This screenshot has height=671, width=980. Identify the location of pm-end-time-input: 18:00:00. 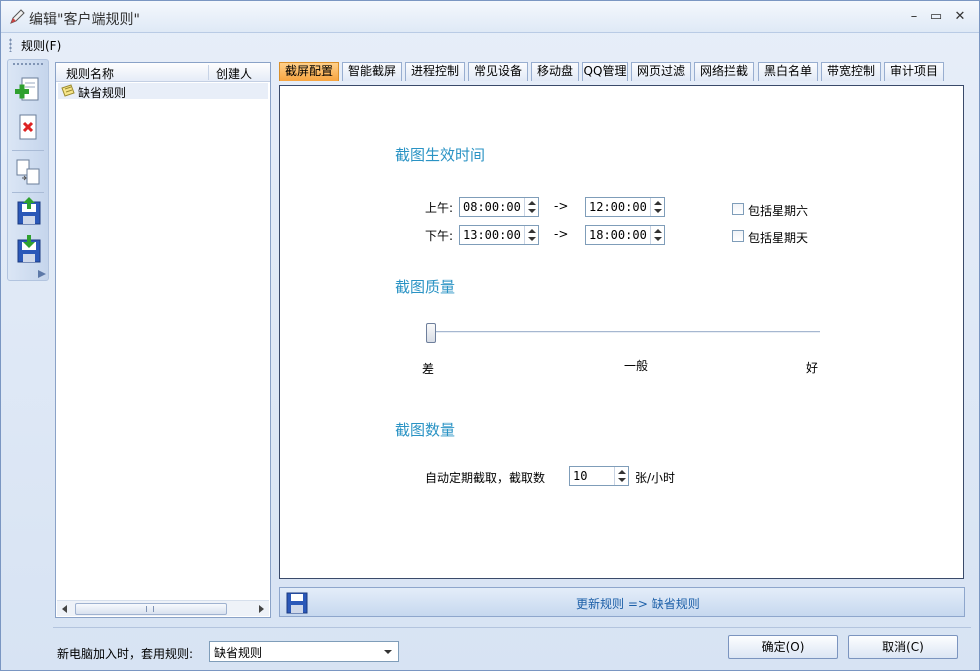
(625, 235).